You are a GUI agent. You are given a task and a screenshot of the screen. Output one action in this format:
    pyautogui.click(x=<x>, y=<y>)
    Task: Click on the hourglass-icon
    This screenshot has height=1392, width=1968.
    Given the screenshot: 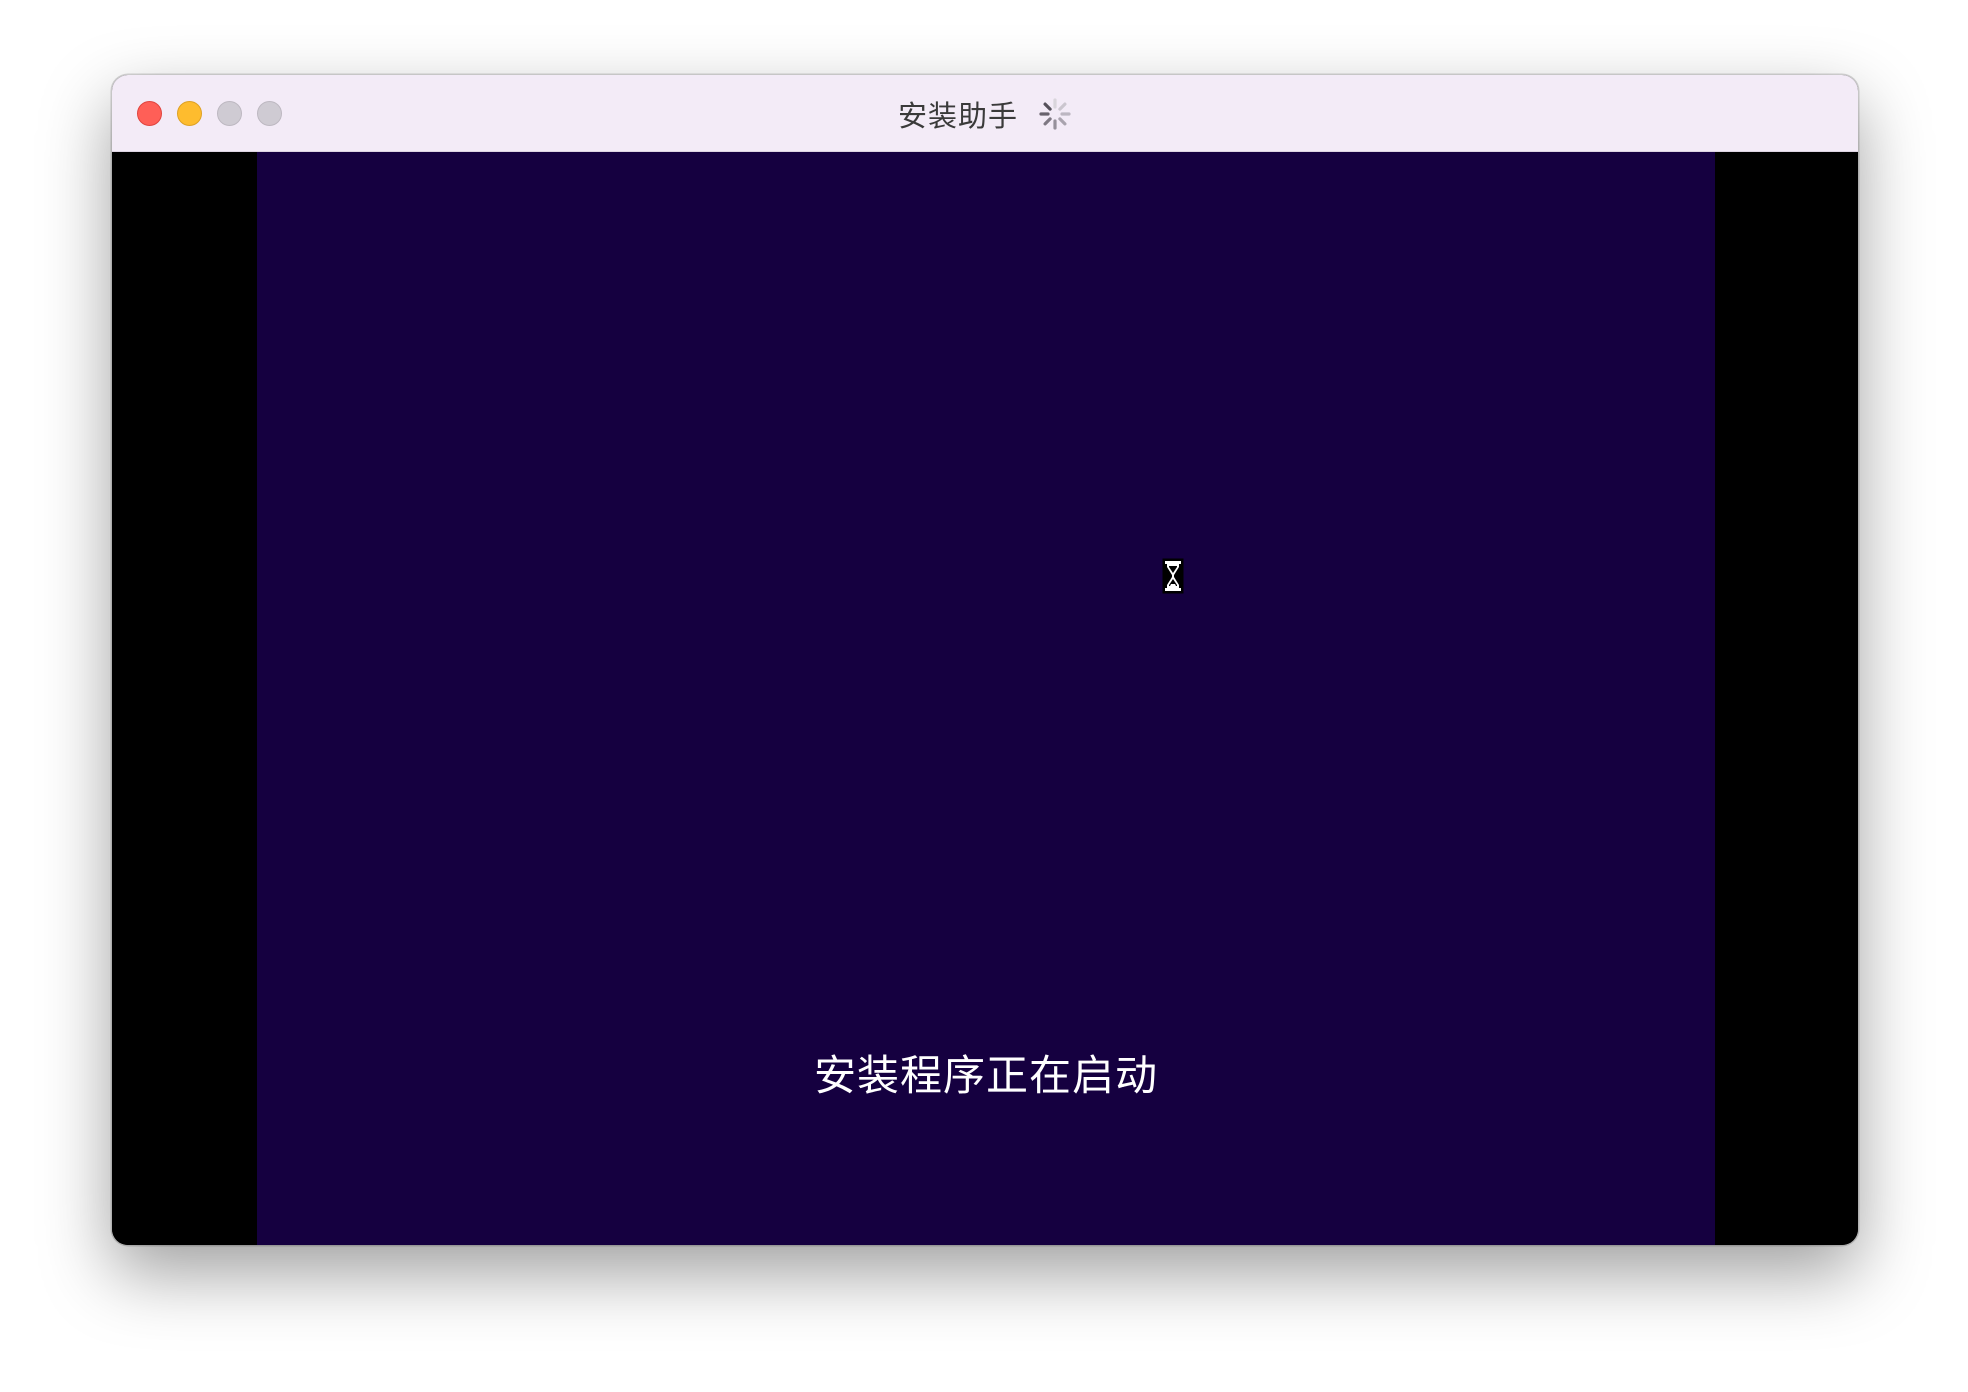 What is the action you would take?
    pyautogui.click(x=1173, y=576)
    